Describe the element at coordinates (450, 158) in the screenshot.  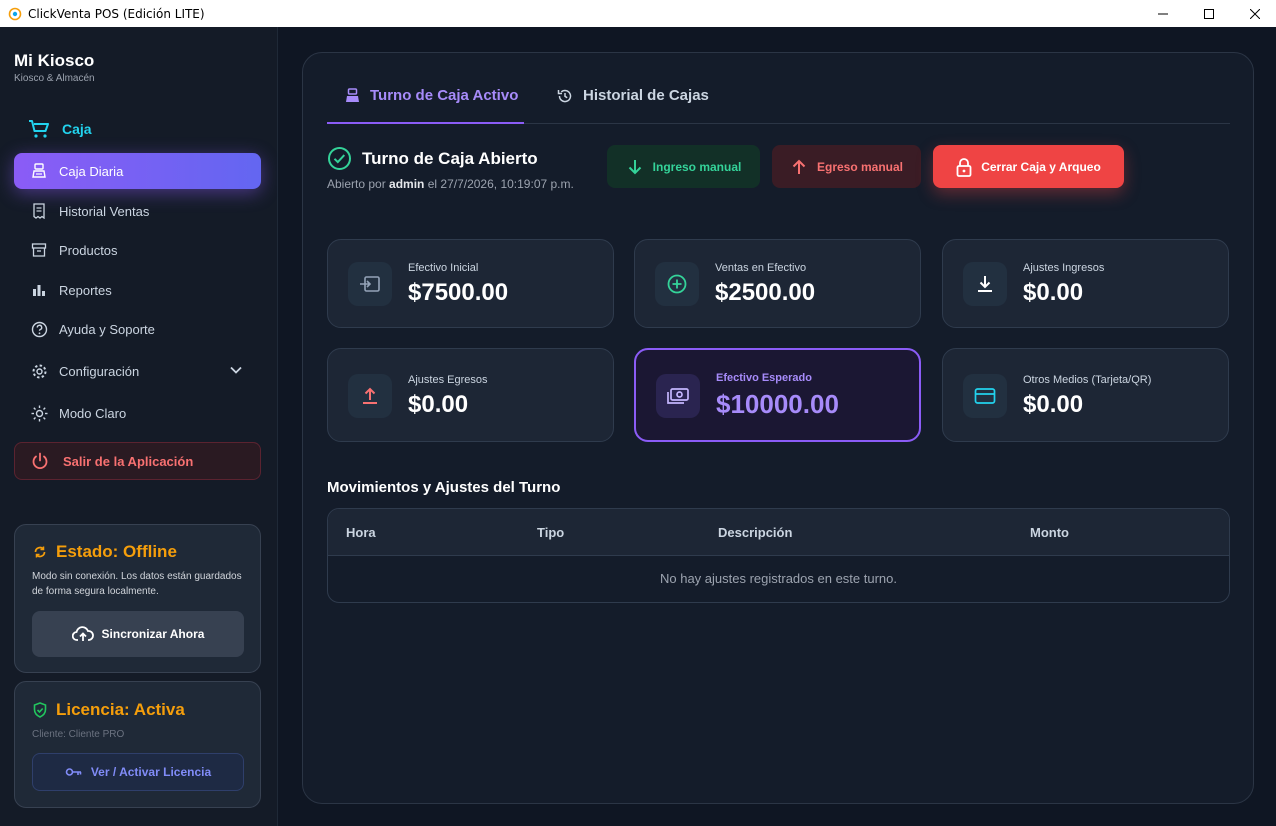
I see `shift-title-text: Turno de Caja Abierto` at that location.